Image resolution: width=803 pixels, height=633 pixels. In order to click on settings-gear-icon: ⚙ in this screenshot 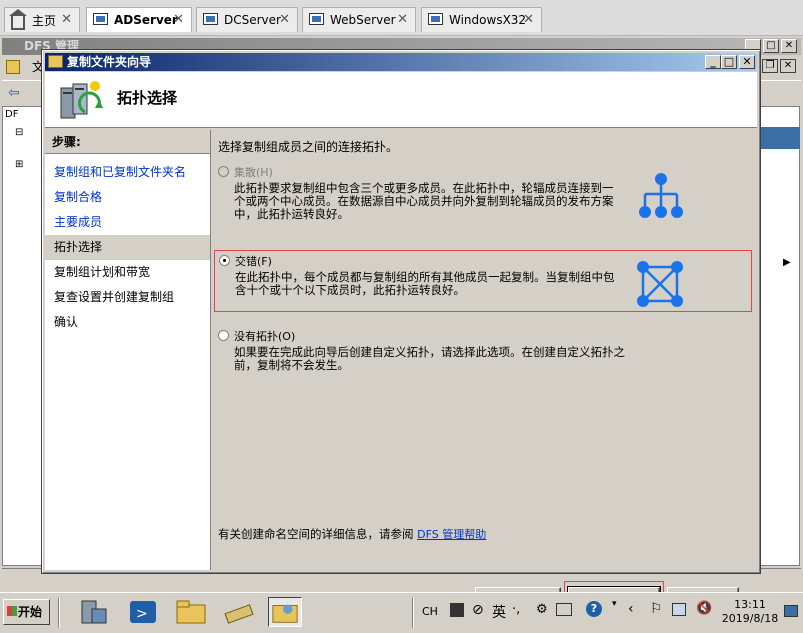, I will do `click(542, 609)`.